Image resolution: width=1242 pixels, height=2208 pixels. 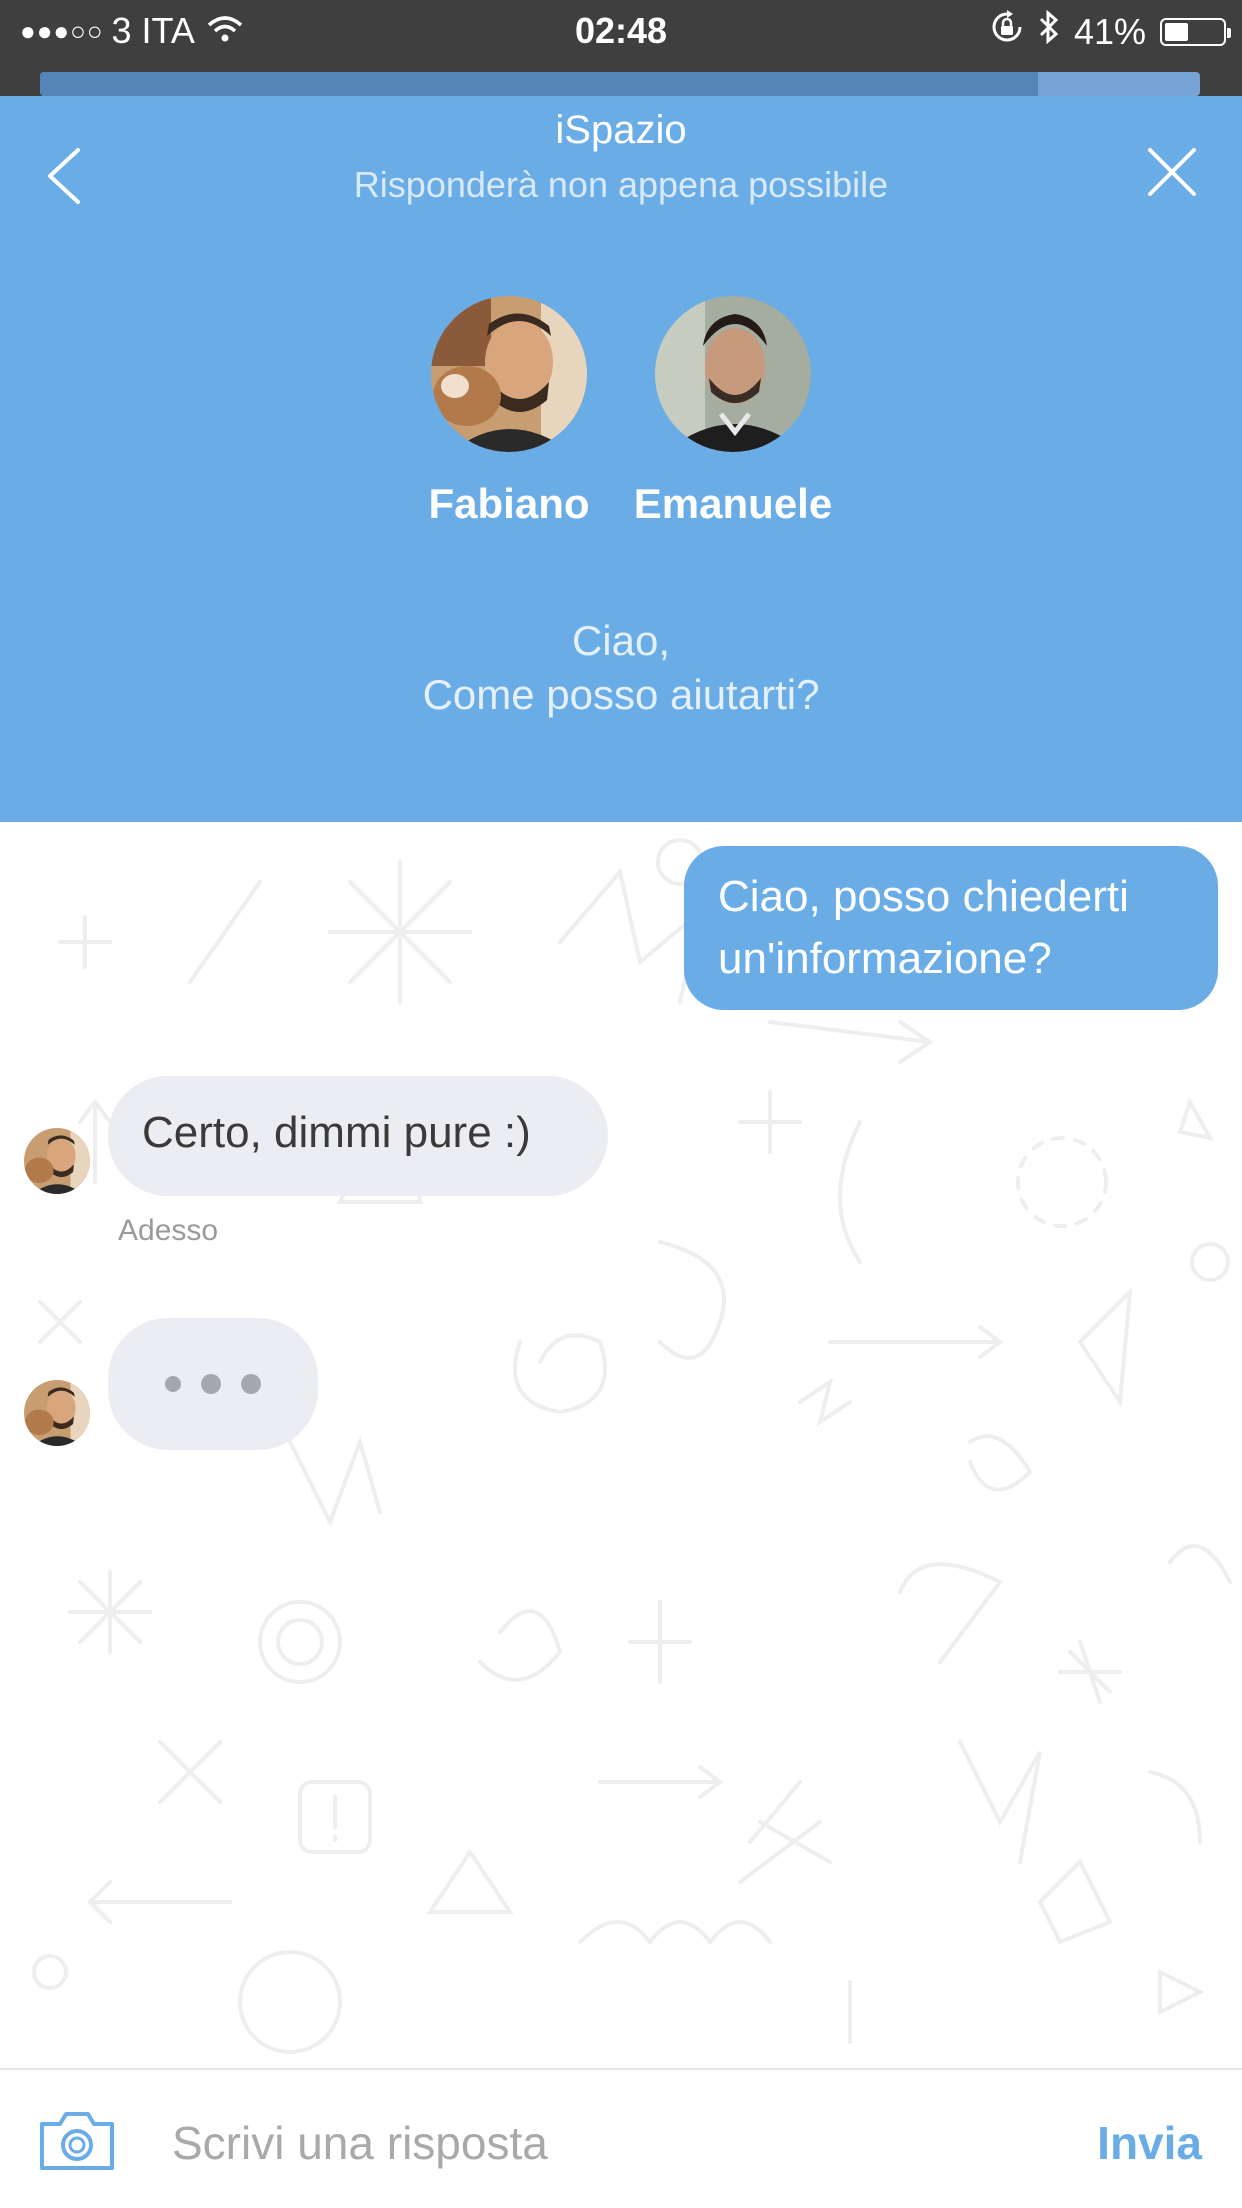 I want to click on message-timestamp: Adesso, so click(x=168, y=1230).